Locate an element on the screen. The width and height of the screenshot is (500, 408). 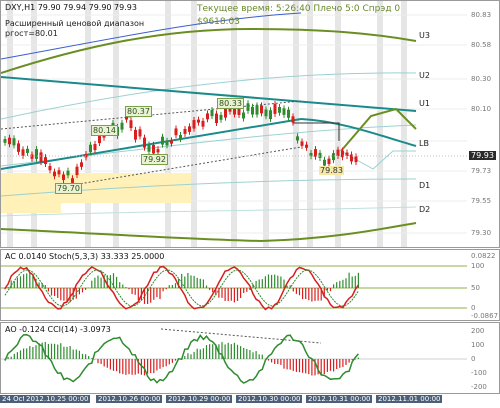
time-label: 2012.10.30 00:00 is located at coordinates (269, 399).